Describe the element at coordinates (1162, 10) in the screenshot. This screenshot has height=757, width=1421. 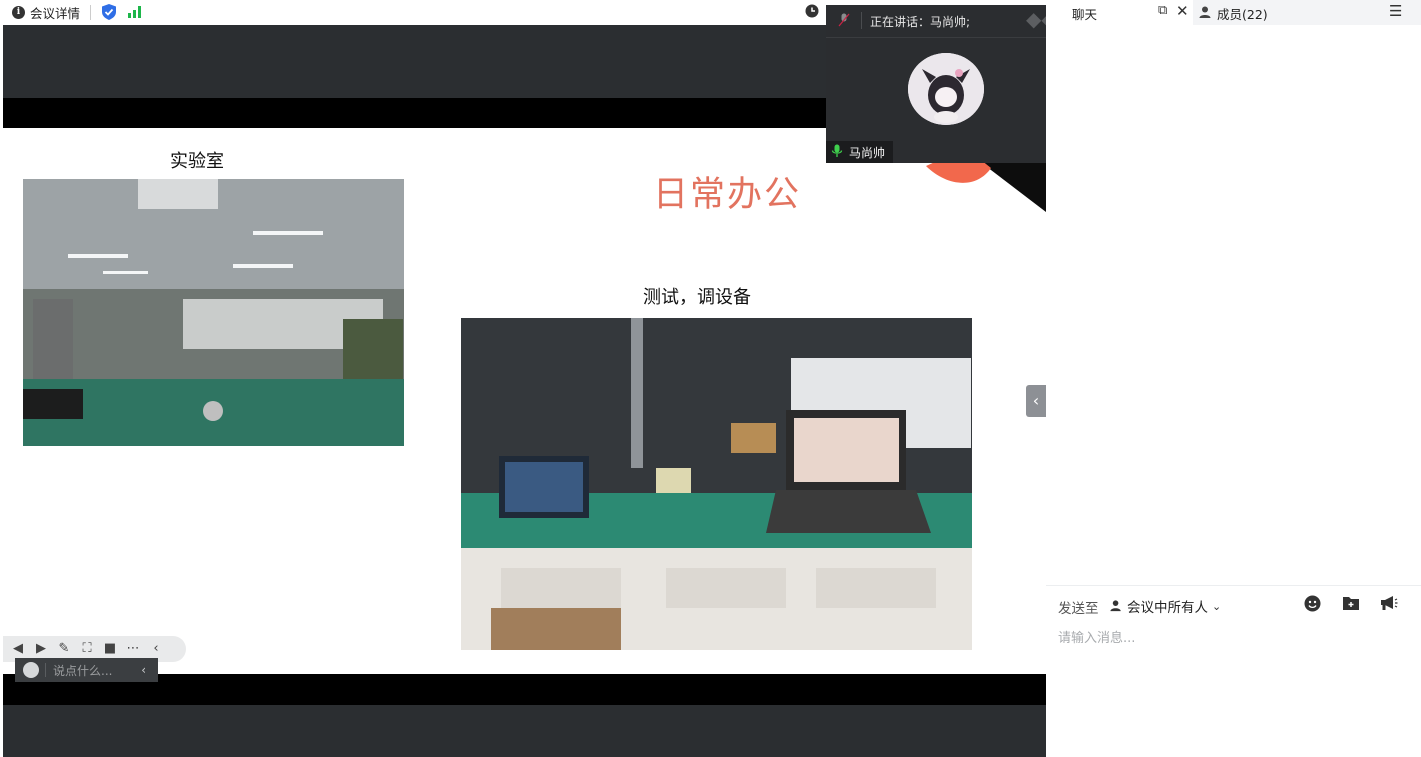
I see `popout-icon: ⧉` at that location.